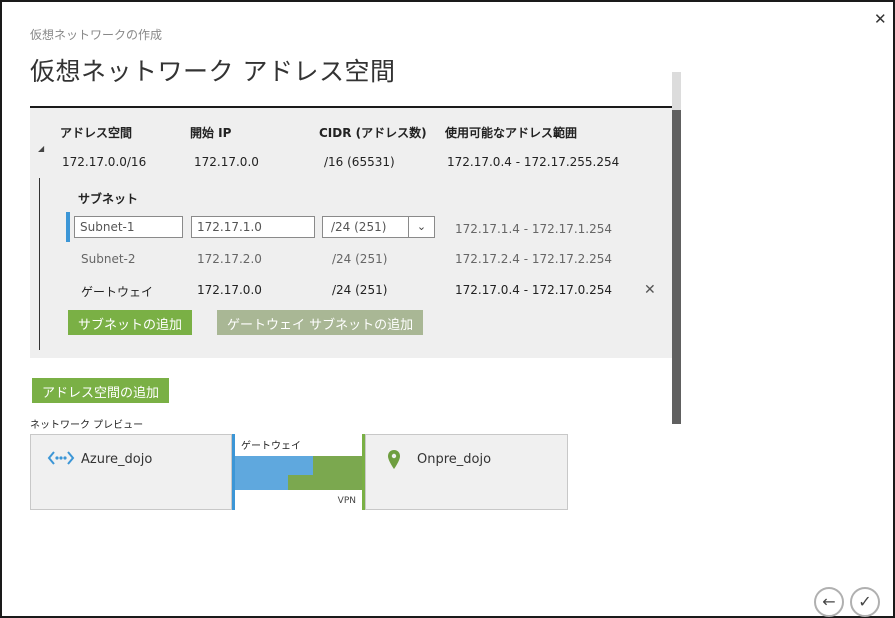  What do you see at coordinates (271, 446) in the screenshot?
I see `gateway-label: ゲートウェイ` at bounding box center [271, 446].